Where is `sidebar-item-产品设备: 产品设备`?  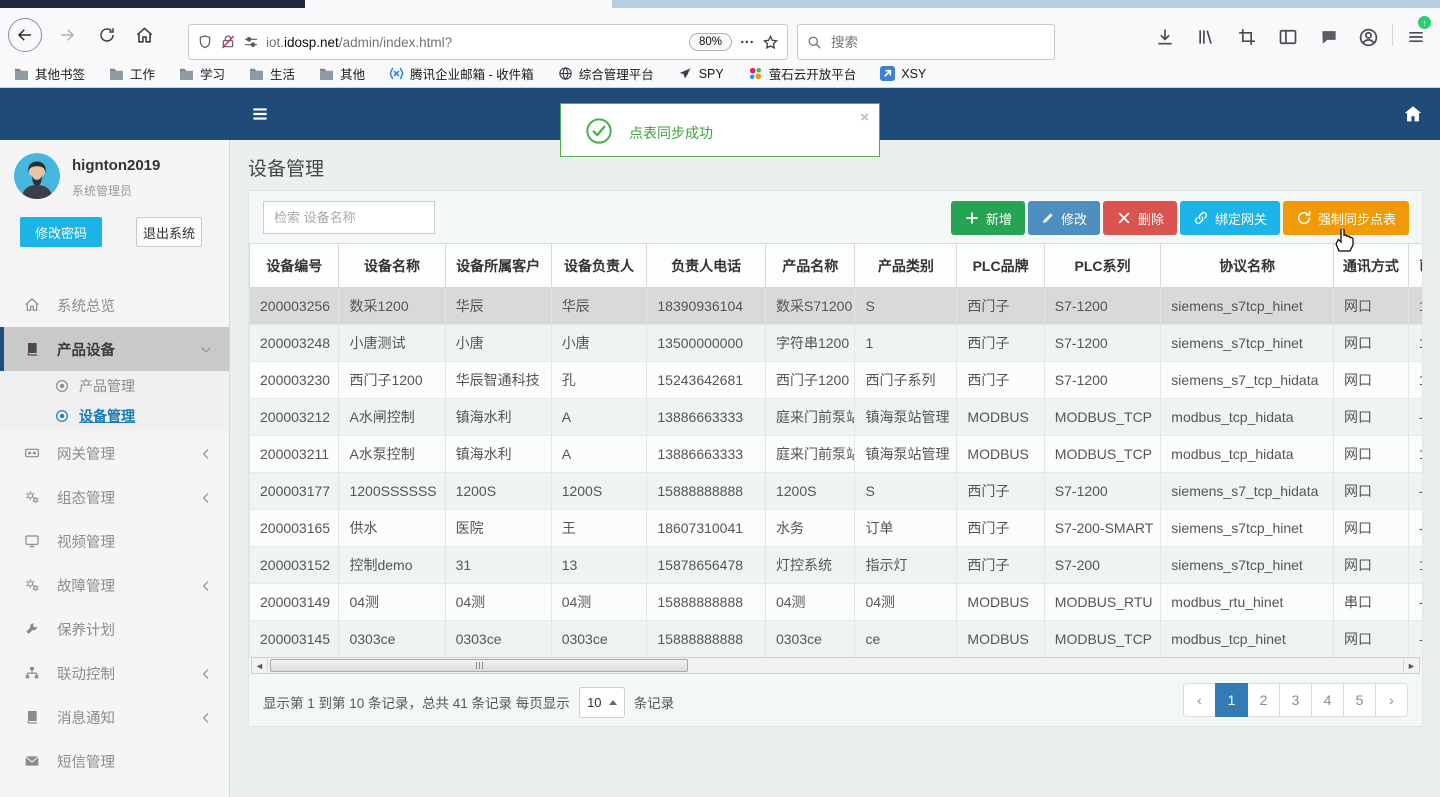 sidebar-item-产品设备: 产品设备 is located at coordinates (114, 349).